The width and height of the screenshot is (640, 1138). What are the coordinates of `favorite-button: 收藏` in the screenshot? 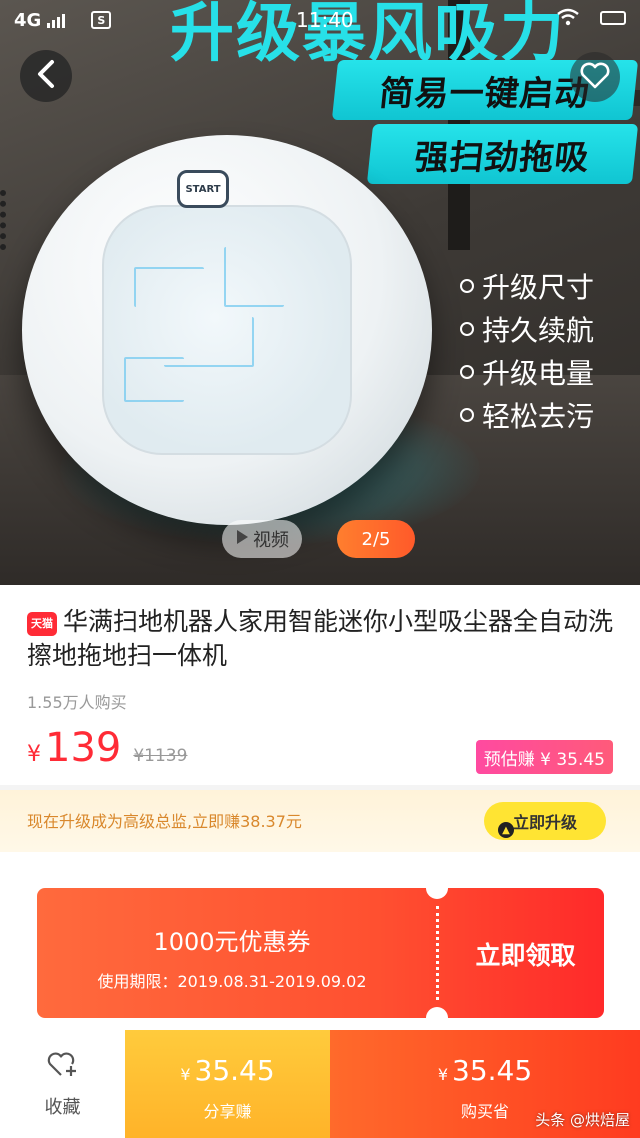 It's located at (62, 1084).